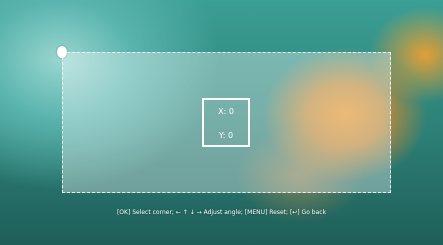  Describe the element at coordinates (226, 111) in the screenshot. I see `coordinate-x: X: 0` at that location.